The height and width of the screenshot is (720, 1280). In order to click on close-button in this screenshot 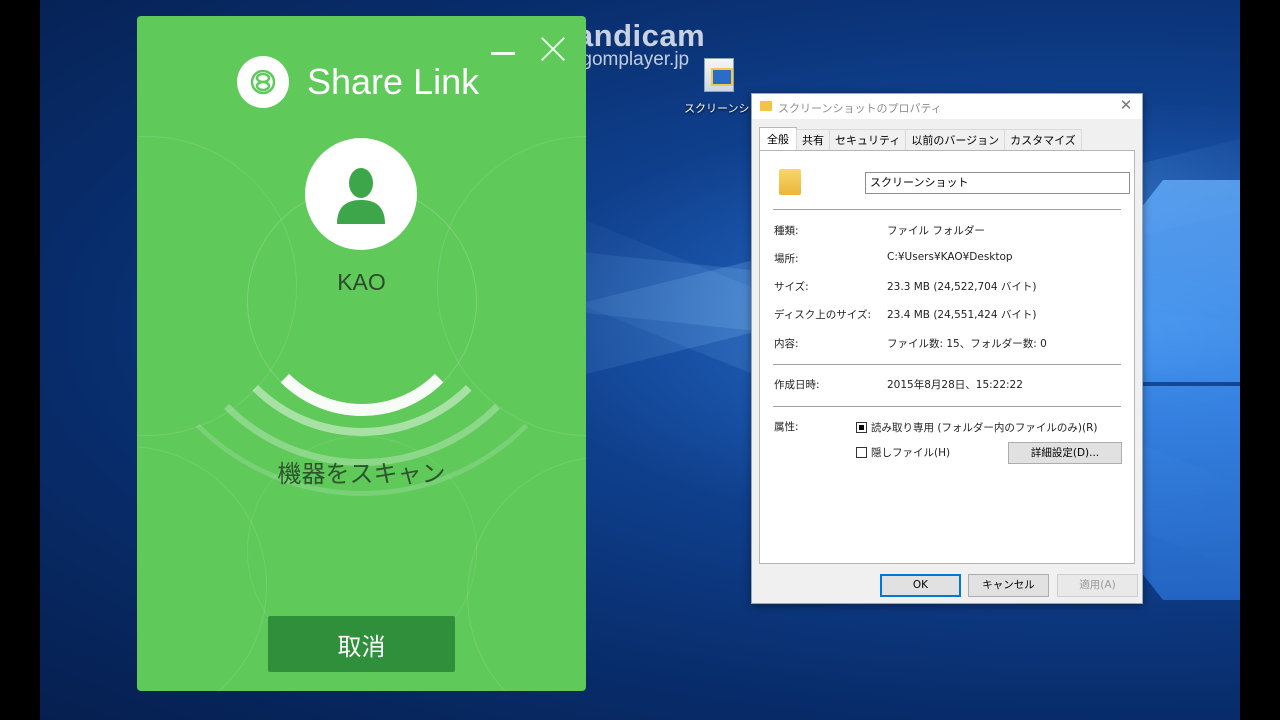, I will do `click(553, 49)`.